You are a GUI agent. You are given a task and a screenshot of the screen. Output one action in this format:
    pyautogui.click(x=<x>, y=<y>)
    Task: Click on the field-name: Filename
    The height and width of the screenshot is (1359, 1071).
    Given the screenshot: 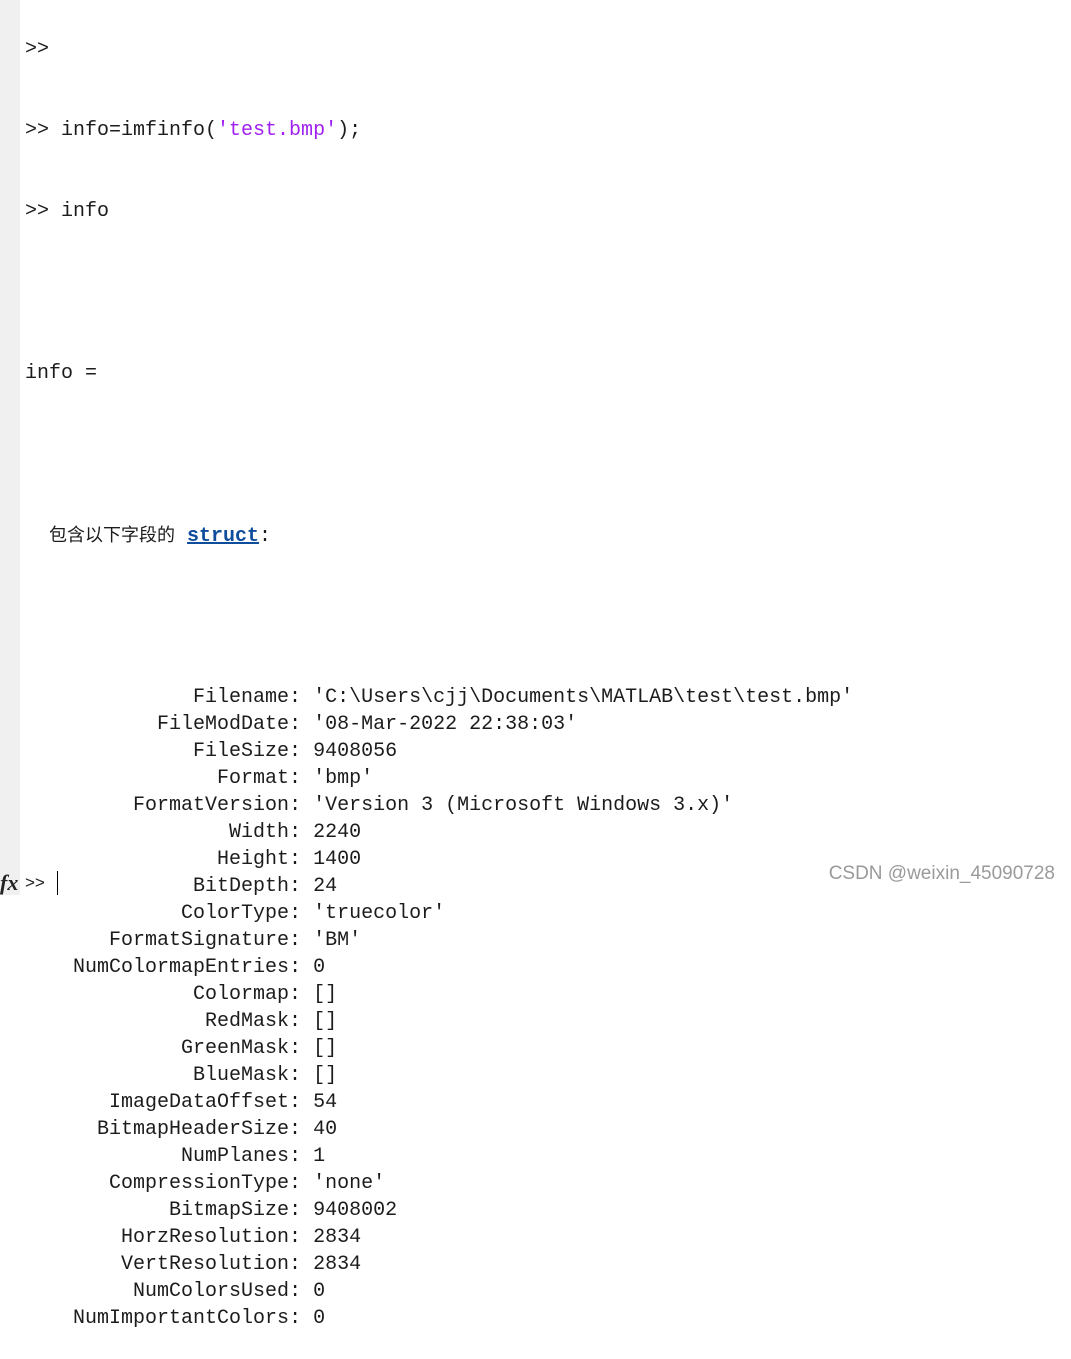 What is the action you would take?
    pyautogui.click(x=241, y=697)
    